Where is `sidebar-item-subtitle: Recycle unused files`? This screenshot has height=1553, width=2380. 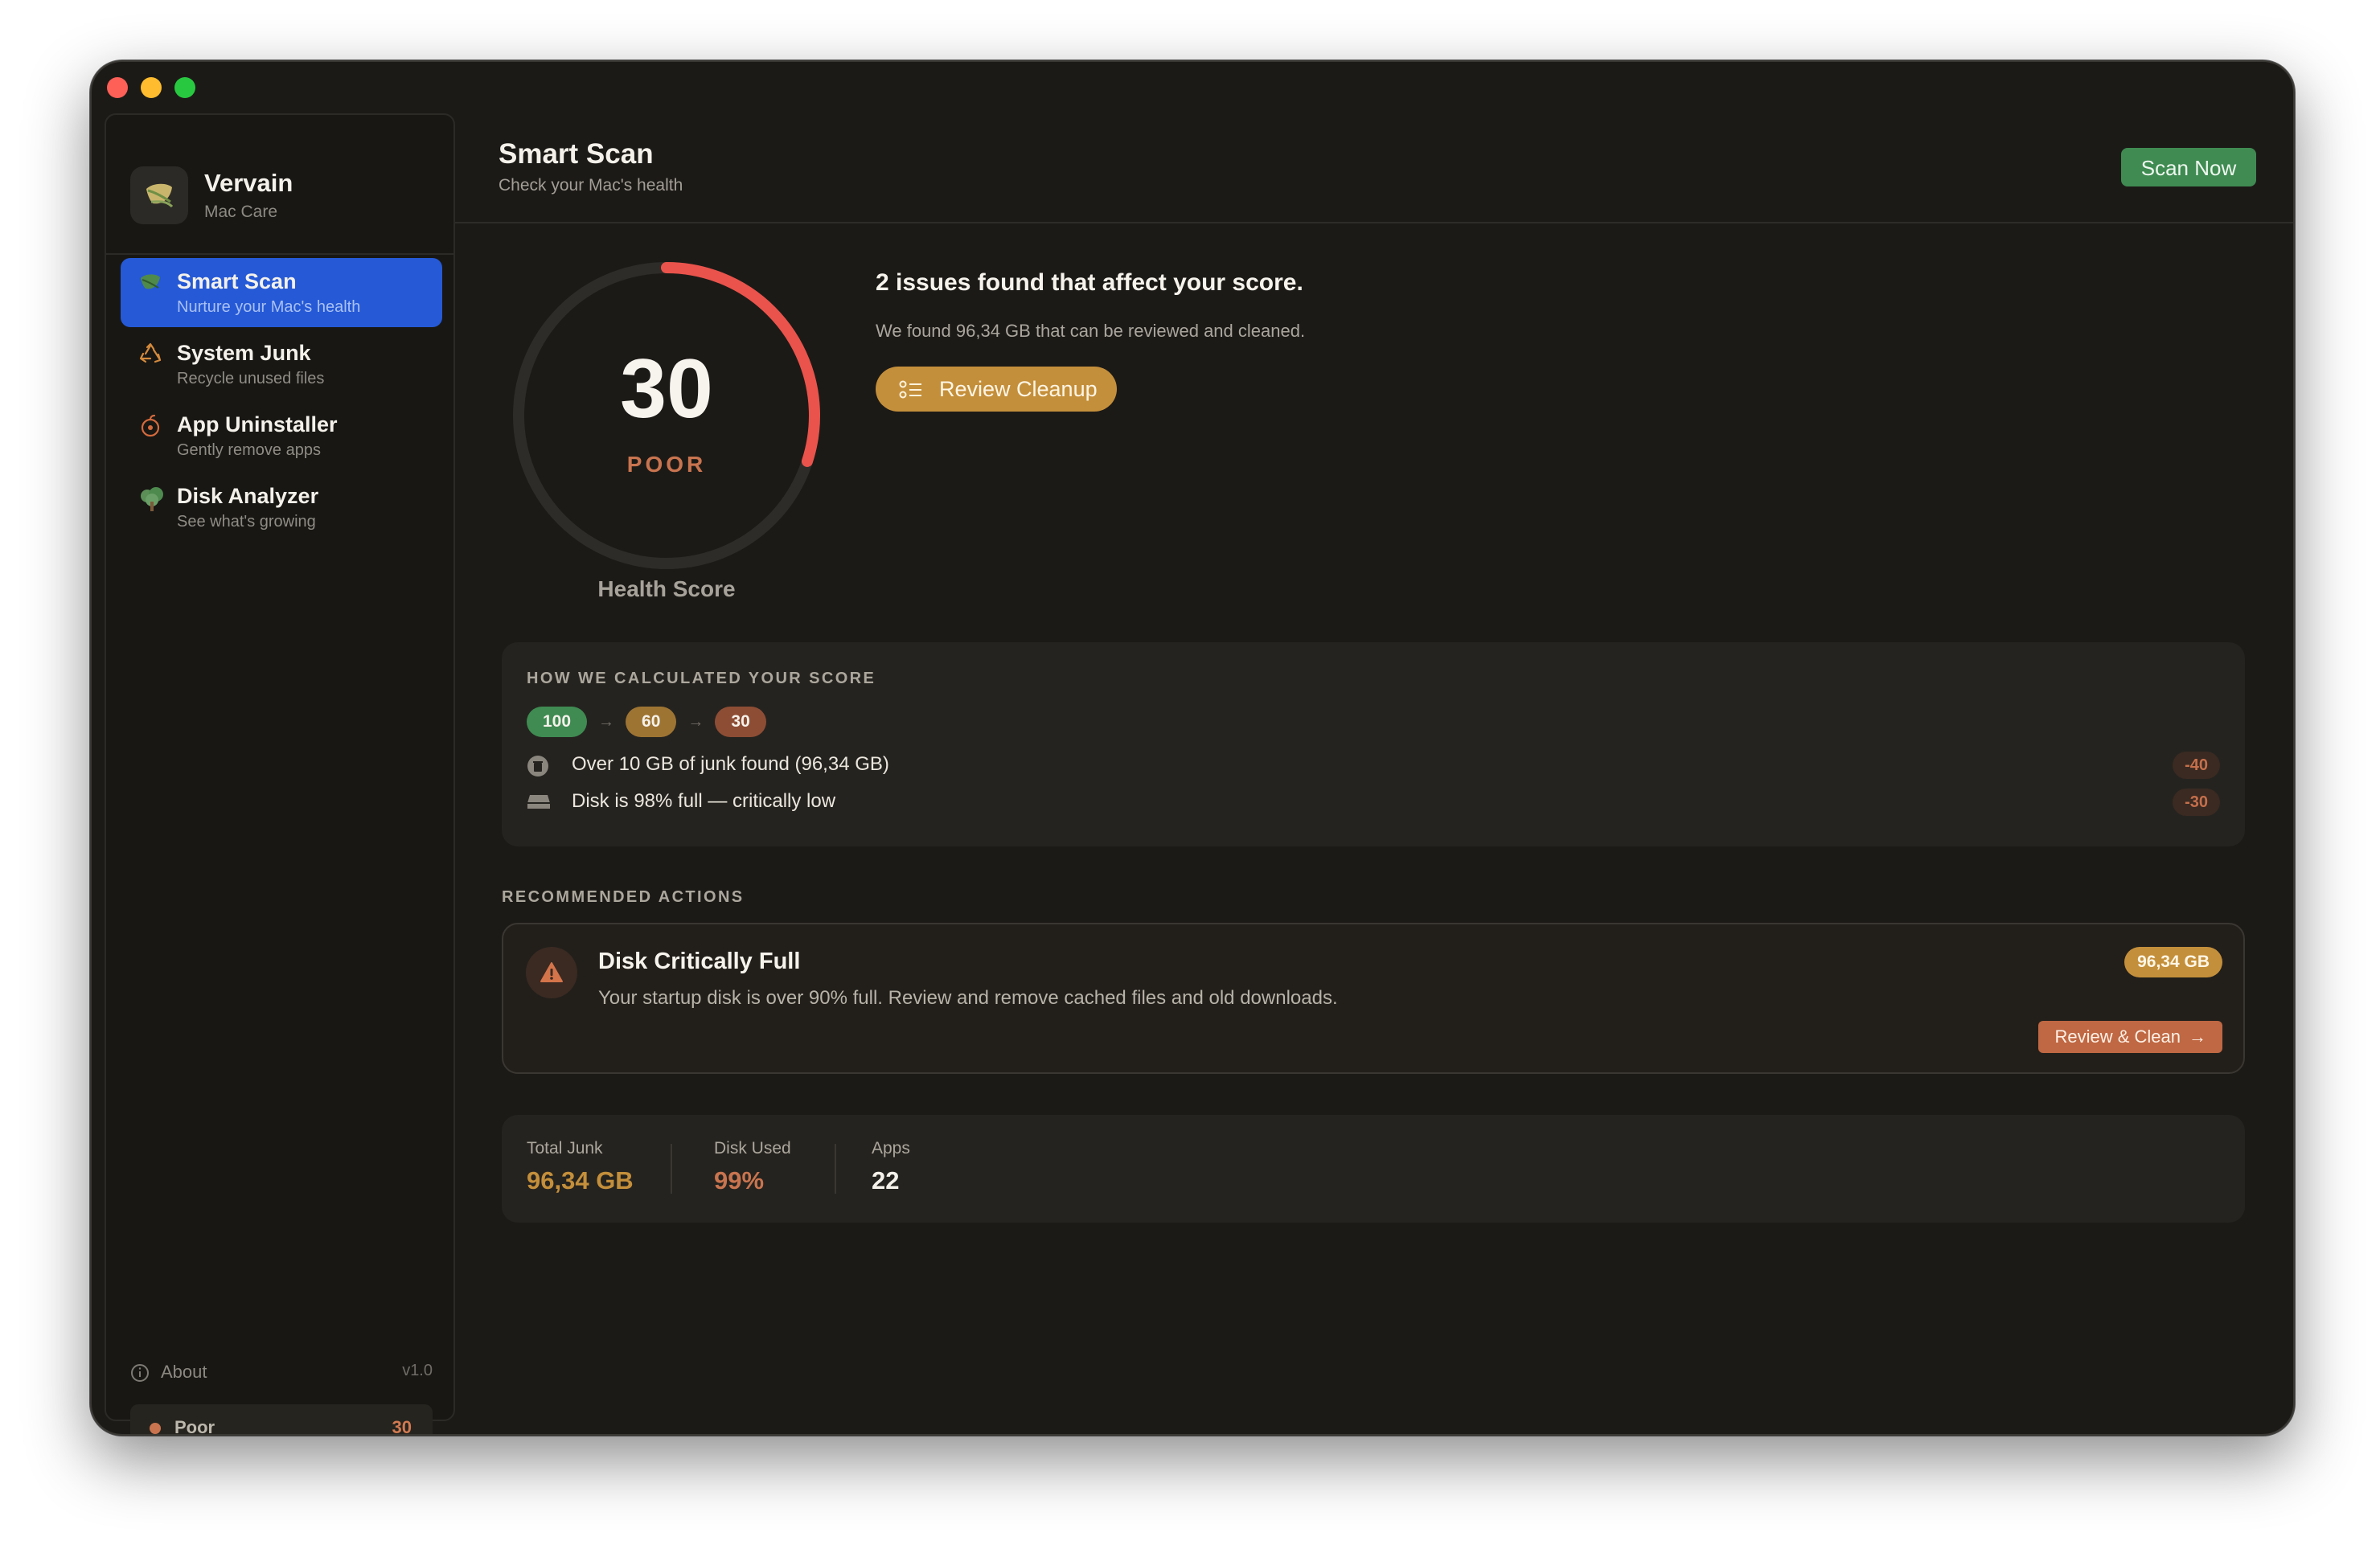
sidebar-item-subtitle: Recycle unused files is located at coordinates (251, 378).